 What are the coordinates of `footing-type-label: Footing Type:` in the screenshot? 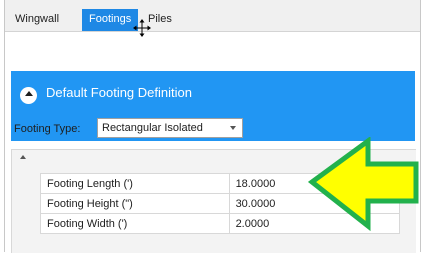 It's located at (47, 129).